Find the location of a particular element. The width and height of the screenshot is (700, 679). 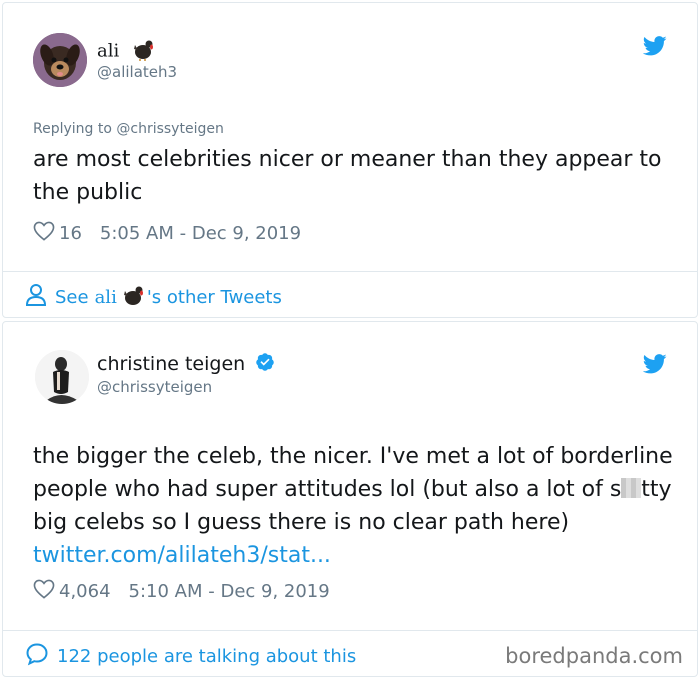

see-other-tweets-link: See ali 's other Tweets is located at coordinates (153, 297).